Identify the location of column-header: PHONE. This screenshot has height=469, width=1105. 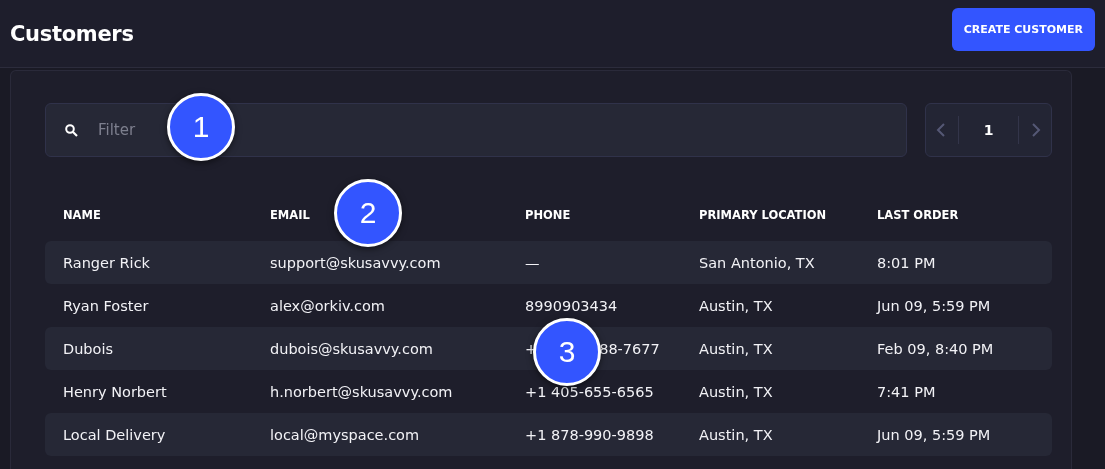
(548, 215).